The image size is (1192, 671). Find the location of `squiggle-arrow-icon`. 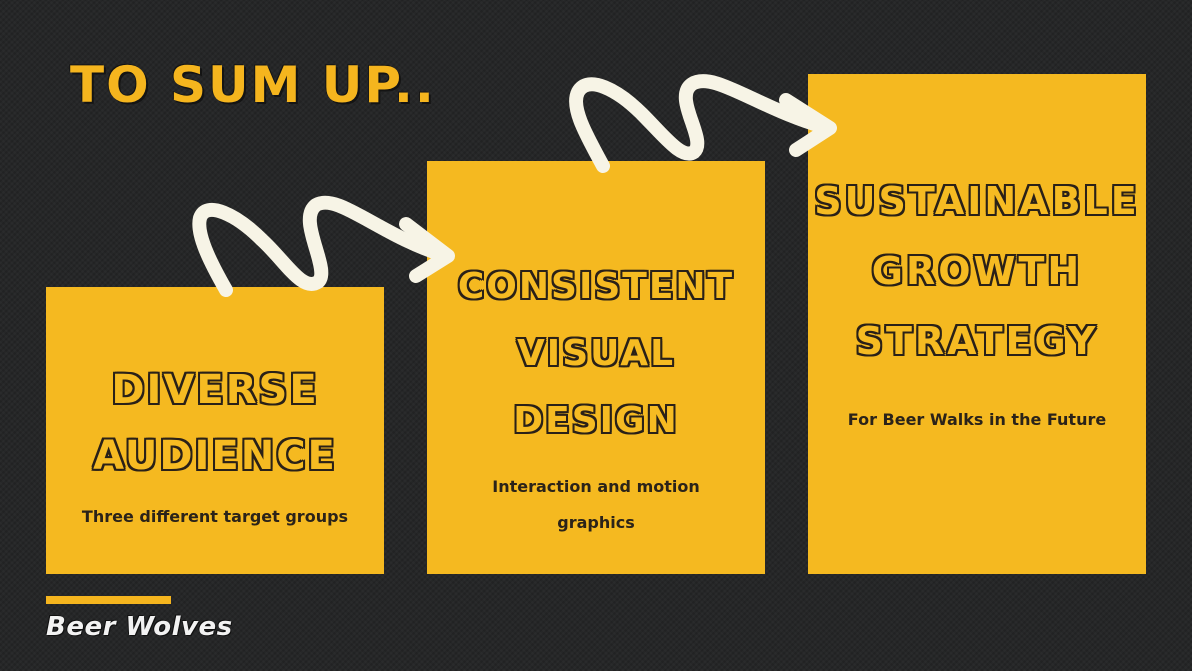

squiggle-arrow-icon is located at coordinates (322, 246).